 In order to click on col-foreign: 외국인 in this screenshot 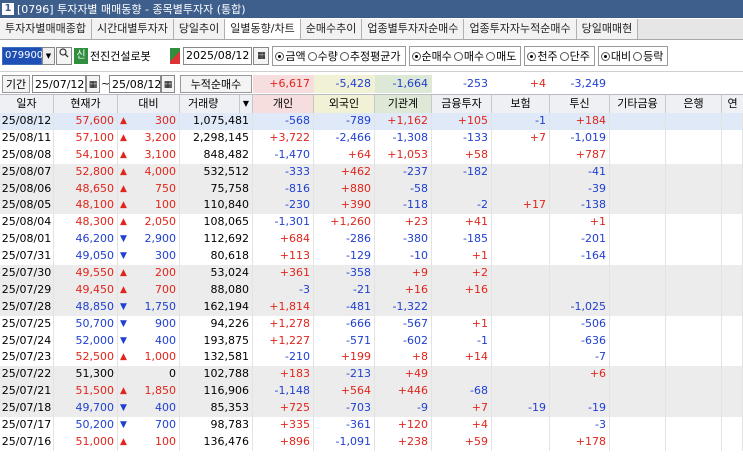, I will do `click(344, 104)`.